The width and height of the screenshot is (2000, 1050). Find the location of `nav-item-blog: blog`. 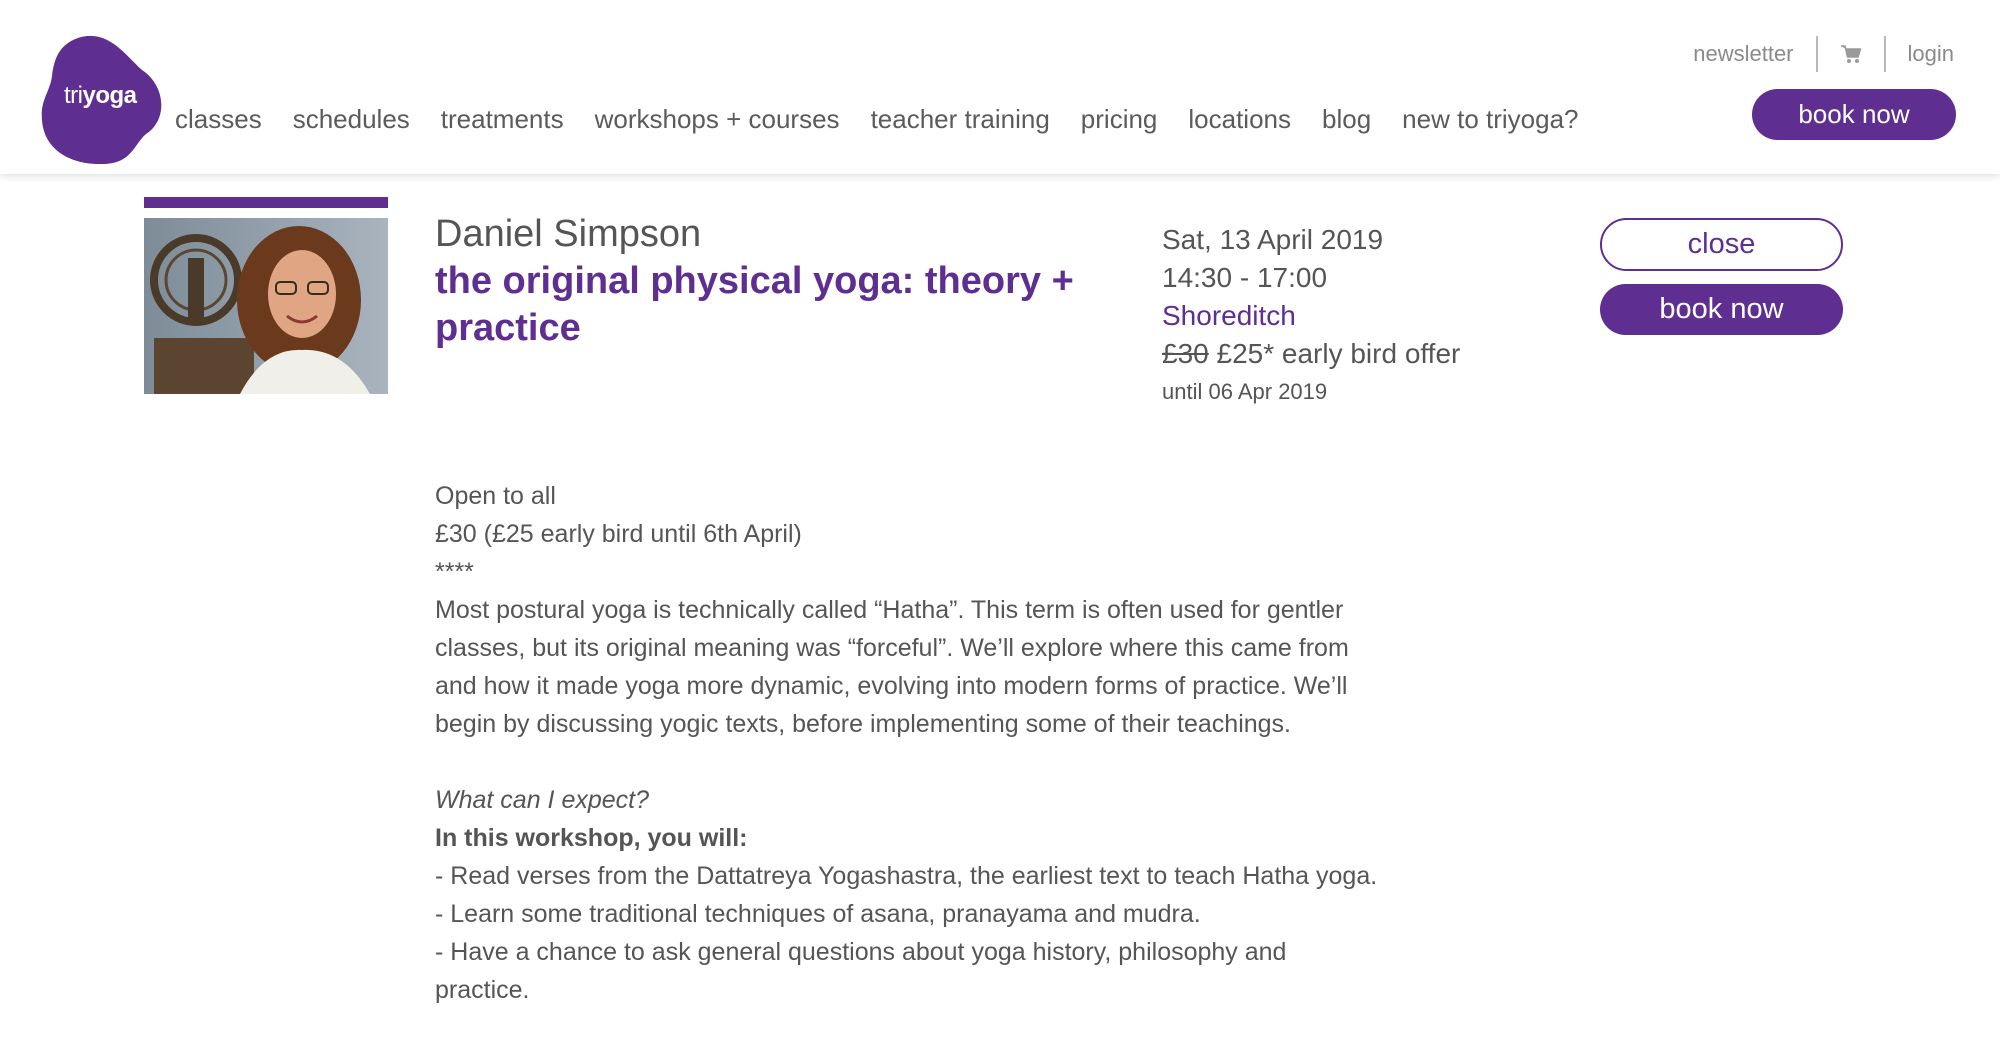

nav-item-blog: blog is located at coordinates (1346, 119).